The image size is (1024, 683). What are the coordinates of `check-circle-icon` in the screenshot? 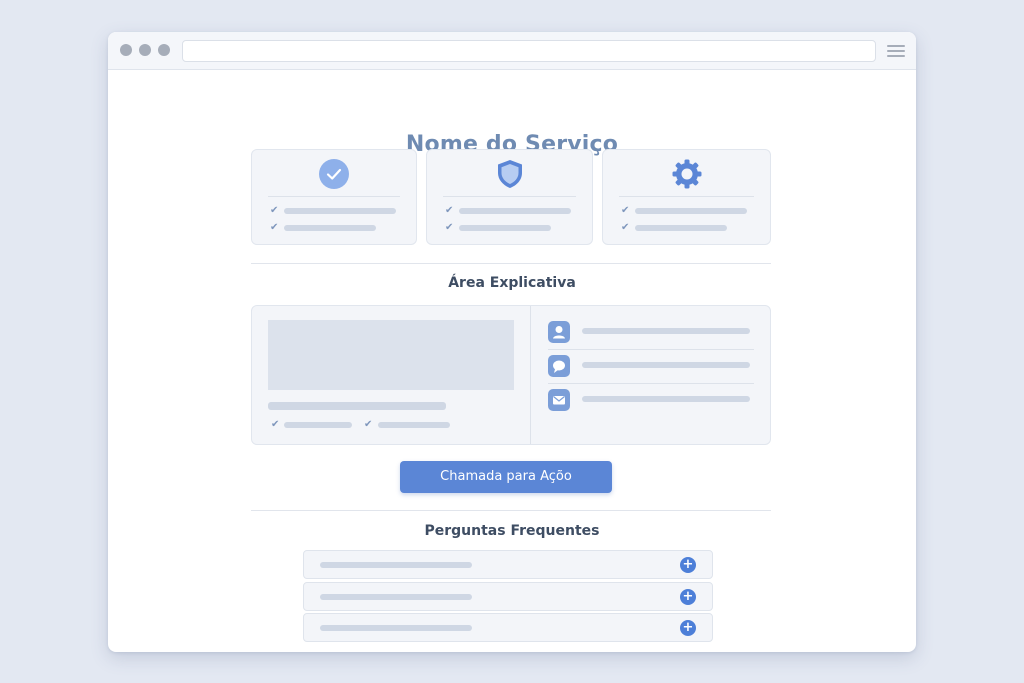 It's located at (334, 174).